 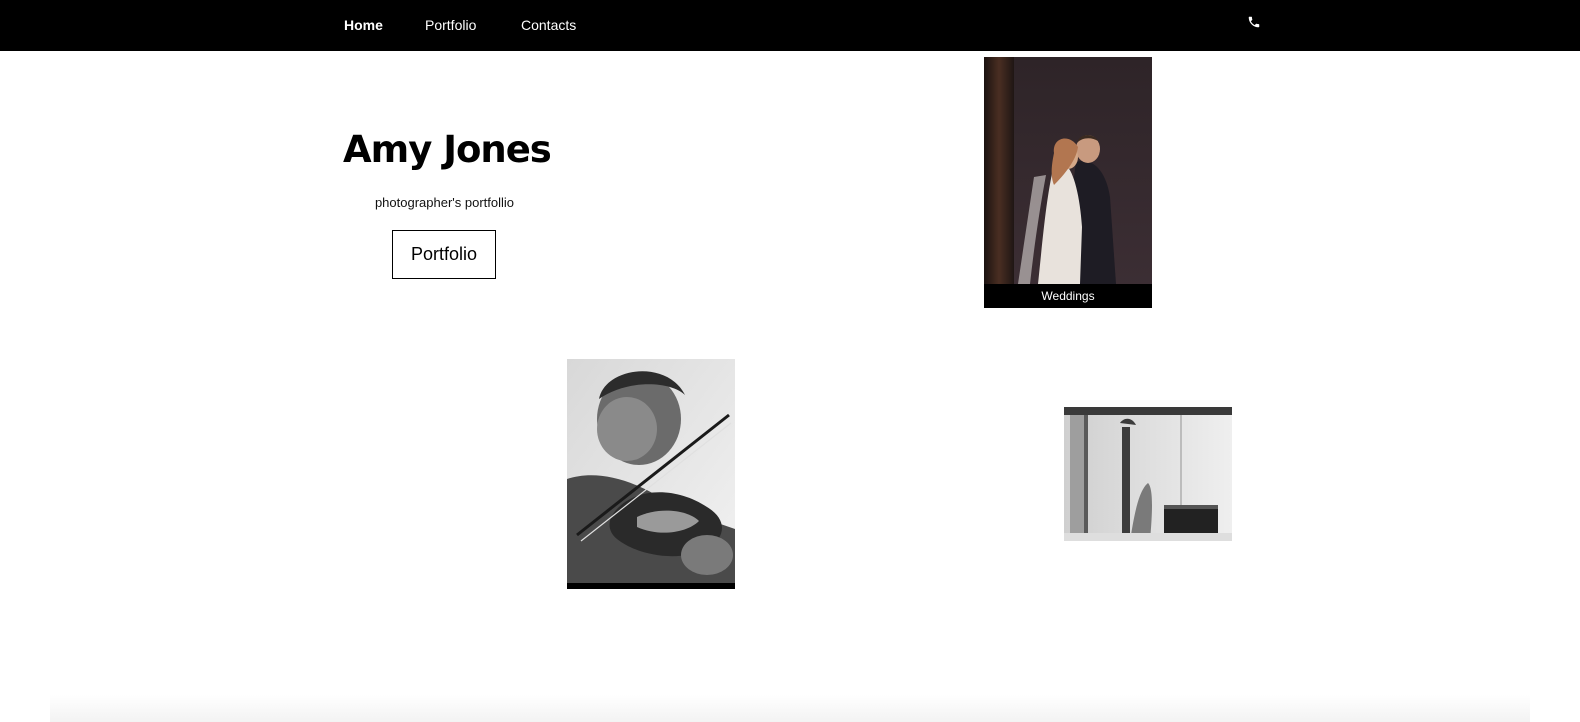 I want to click on harp-image, so click(x=1148, y=474).